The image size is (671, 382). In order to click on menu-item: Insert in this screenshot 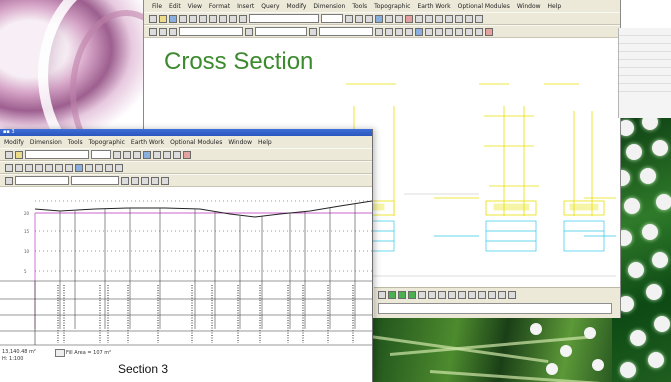, I will do `click(245, 6)`.